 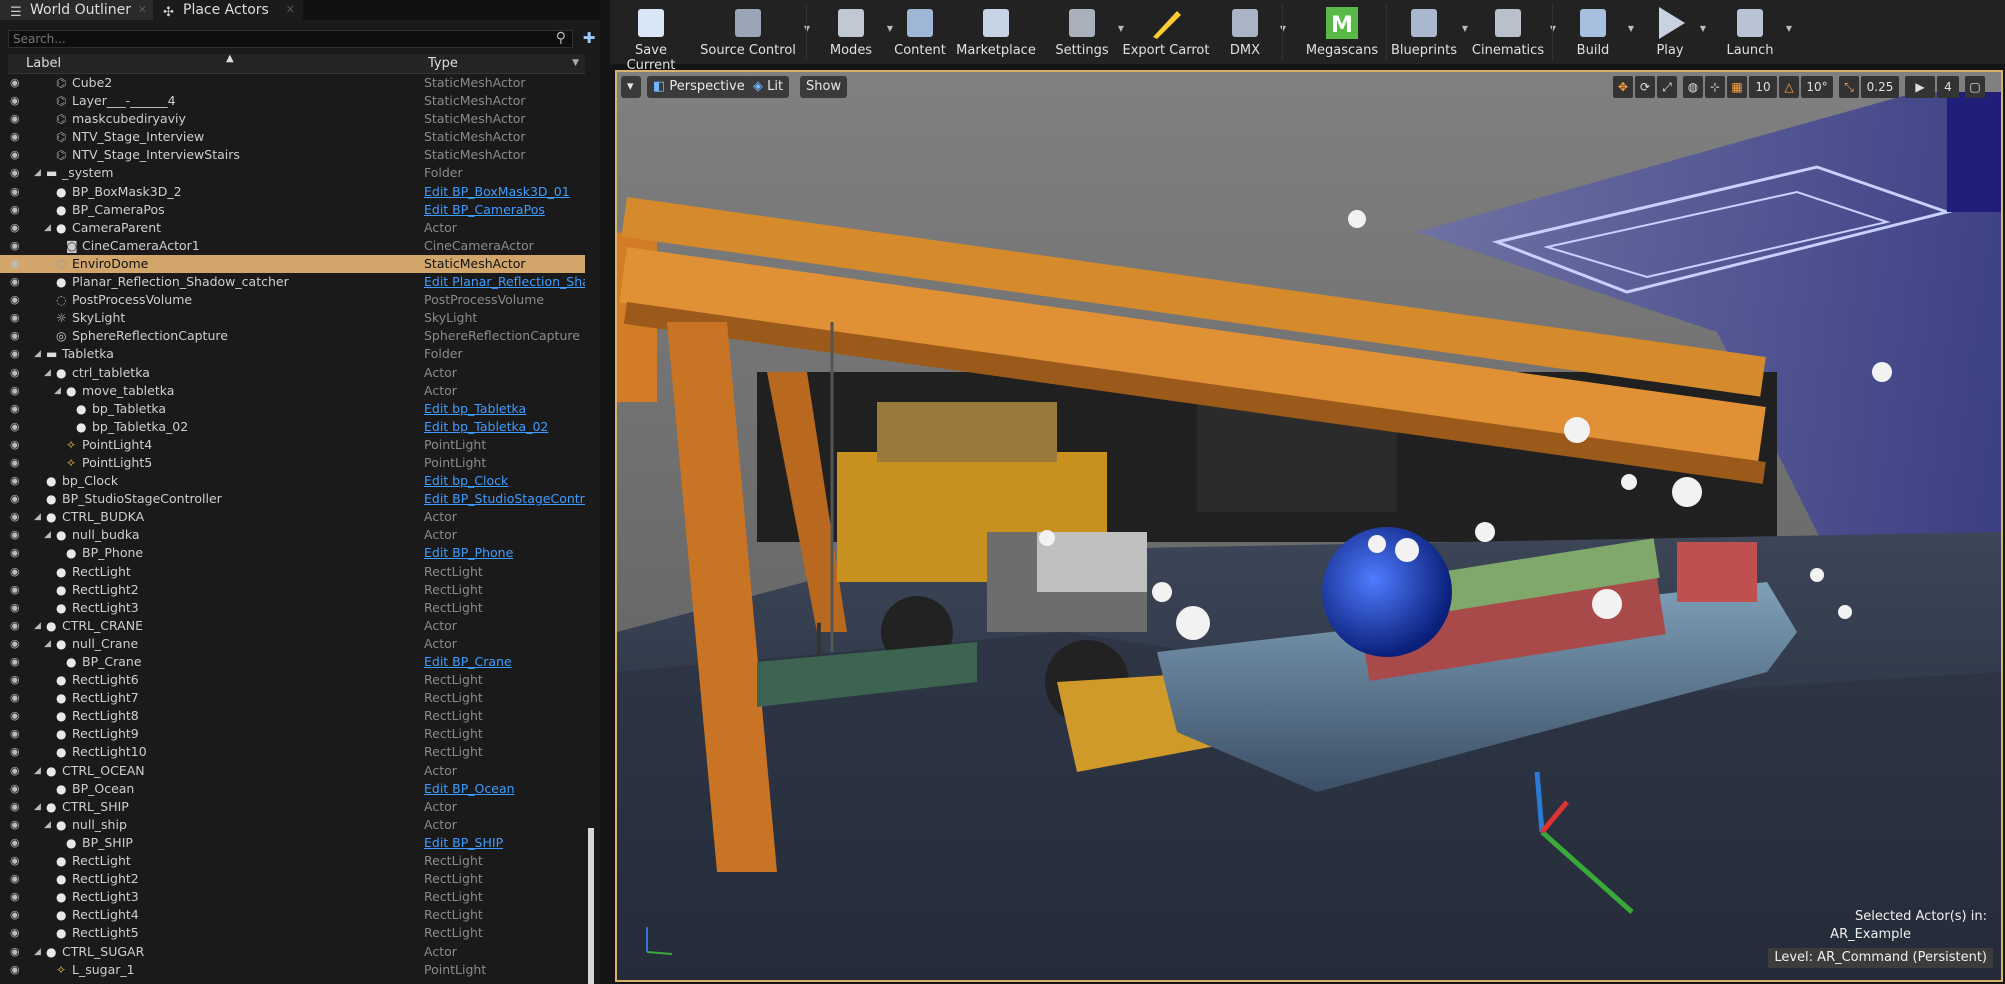 I want to click on rotation-snap-value: 10°, so click(x=1817, y=87).